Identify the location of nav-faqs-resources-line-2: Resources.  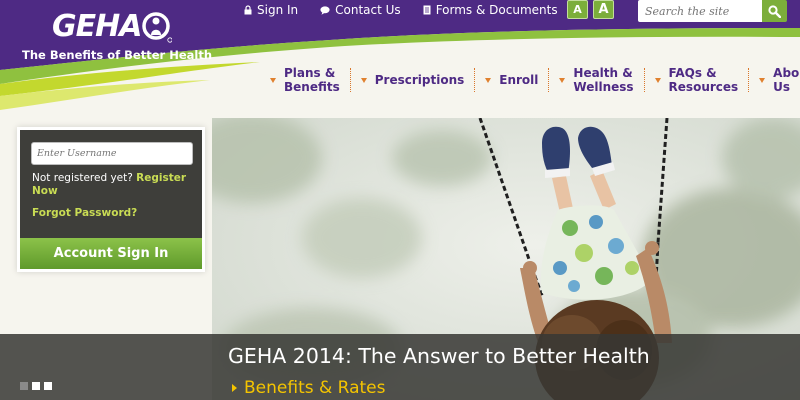
(703, 87).